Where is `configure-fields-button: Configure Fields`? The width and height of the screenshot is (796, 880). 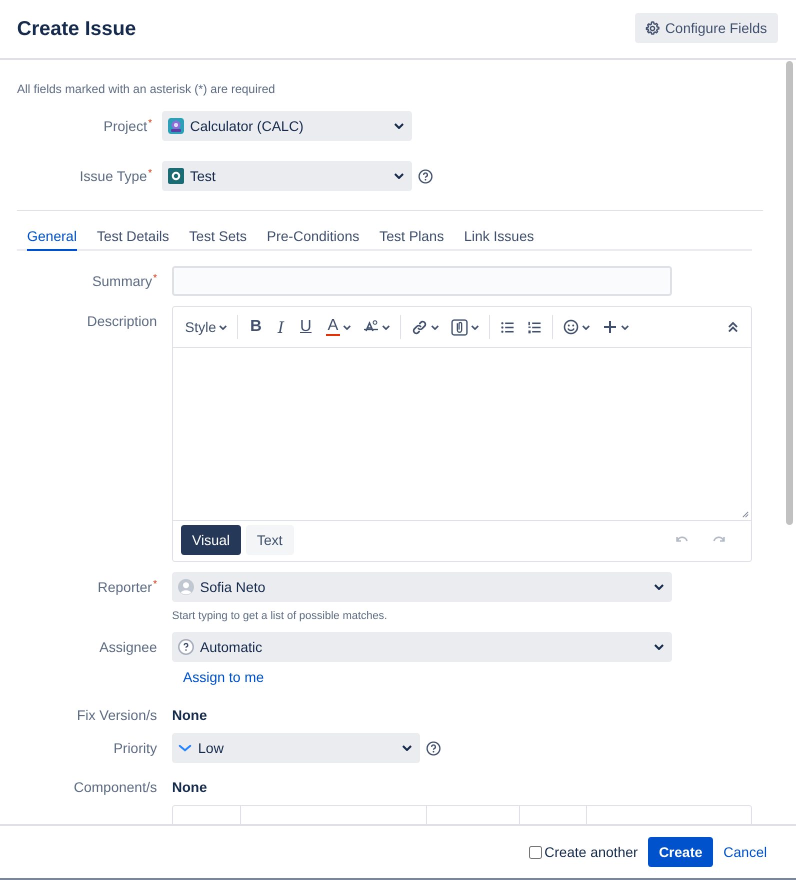
configure-fields-button: Configure Fields is located at coordinates (706, 28).